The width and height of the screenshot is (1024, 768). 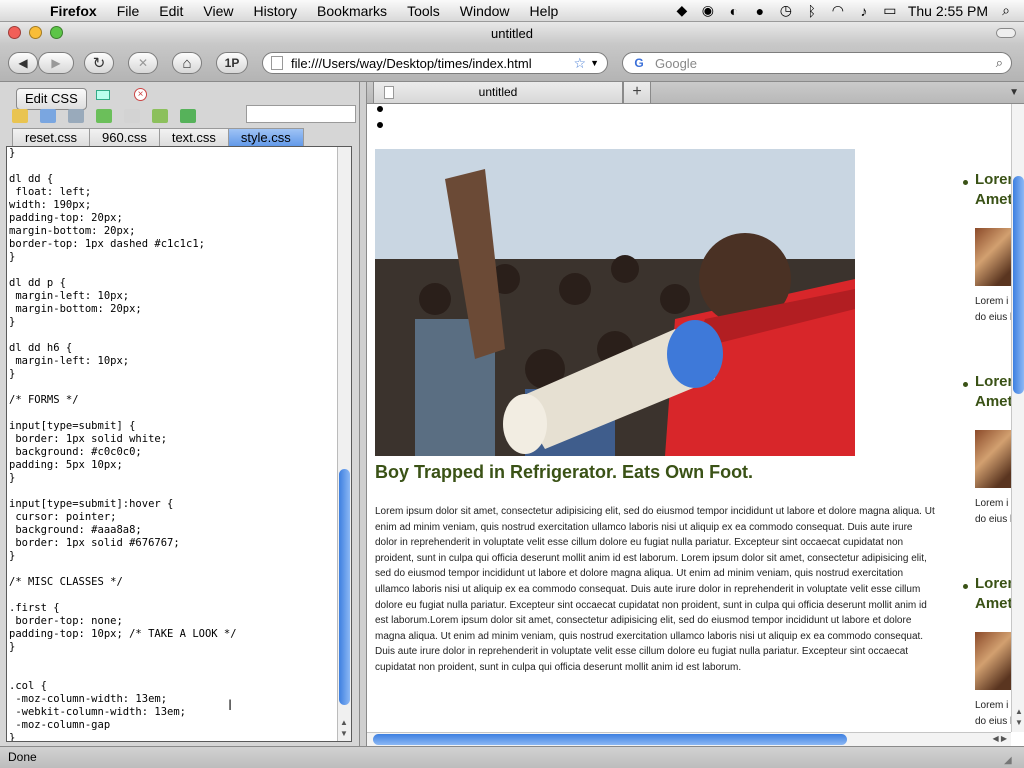 I want to click on bluetooth-icon: ᛒ, so click(x=812, y=11).